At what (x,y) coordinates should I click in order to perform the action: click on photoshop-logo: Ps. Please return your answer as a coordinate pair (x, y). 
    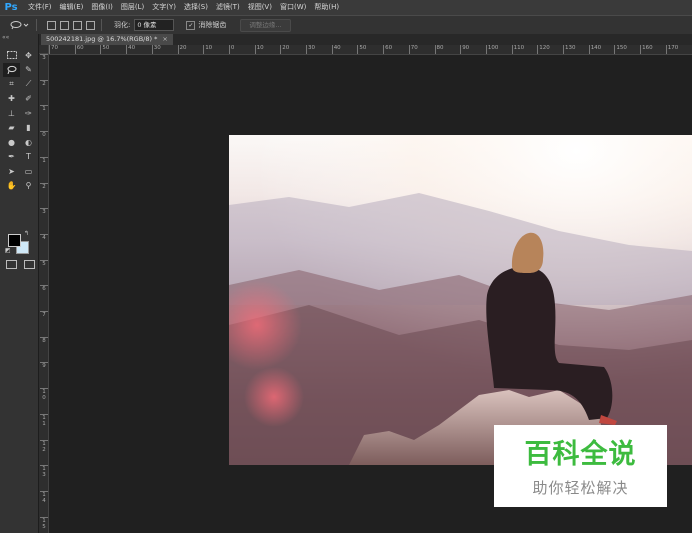
    Looking at the image, I should click on (11, 7).